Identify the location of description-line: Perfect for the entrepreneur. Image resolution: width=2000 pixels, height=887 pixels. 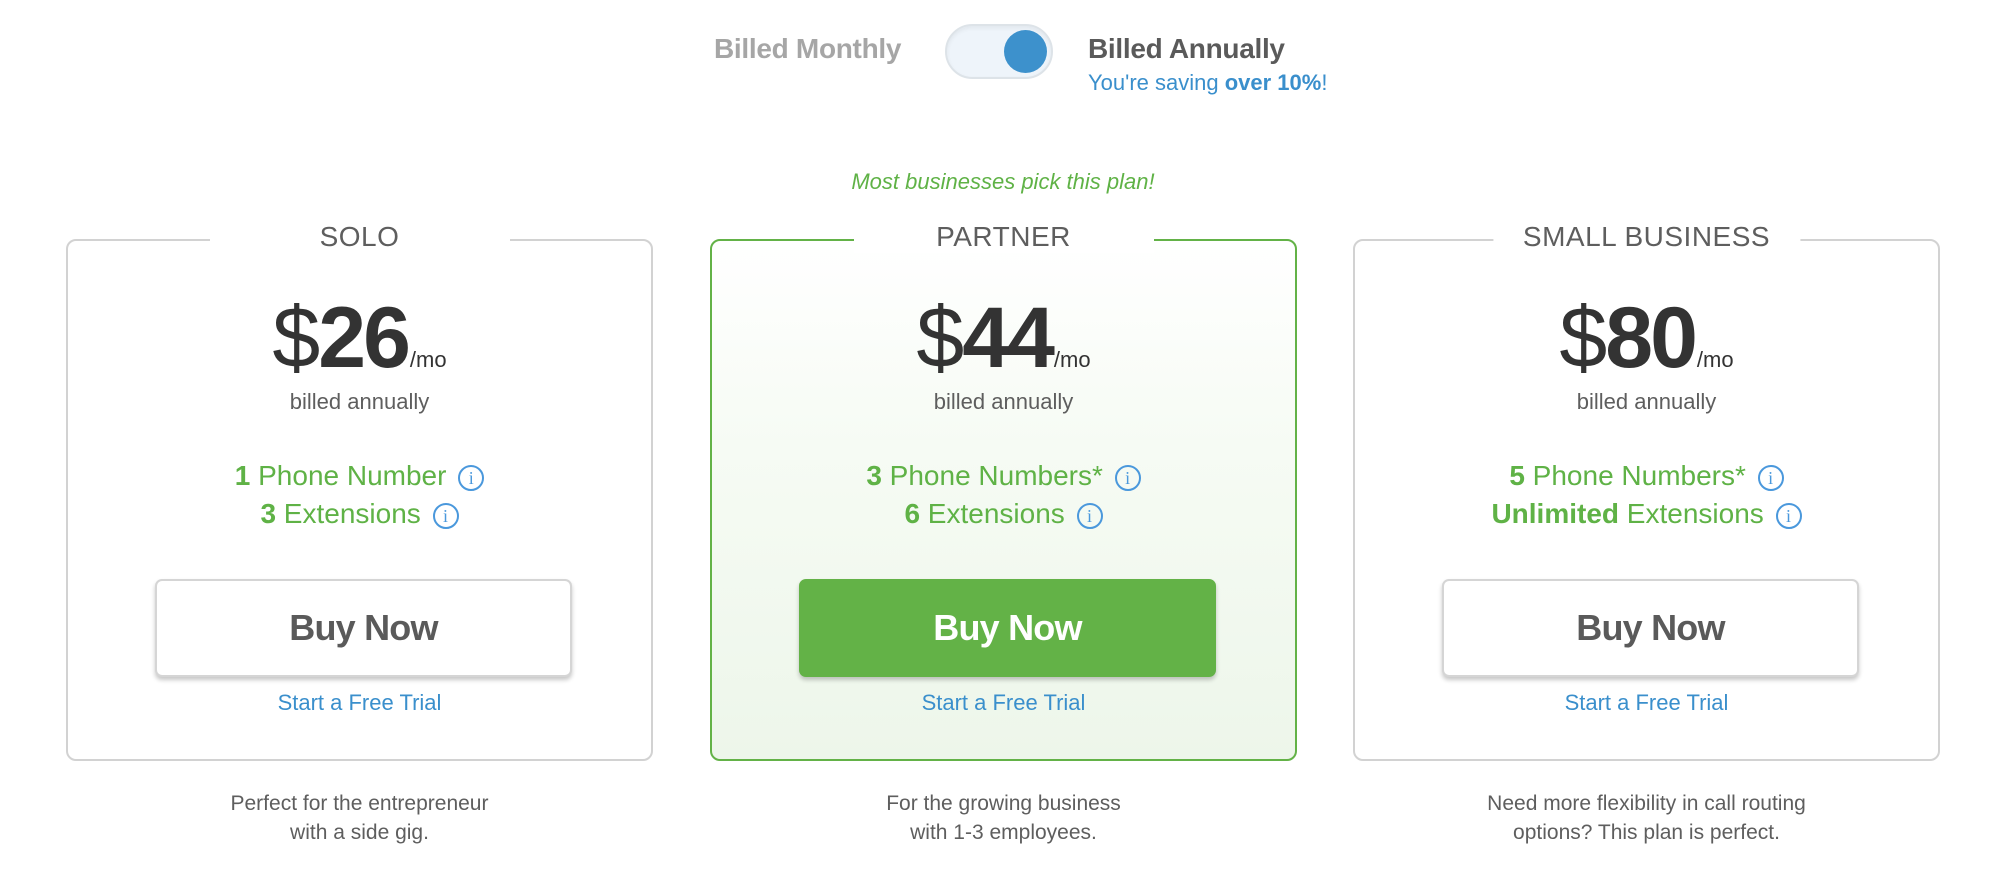
(359, 803).